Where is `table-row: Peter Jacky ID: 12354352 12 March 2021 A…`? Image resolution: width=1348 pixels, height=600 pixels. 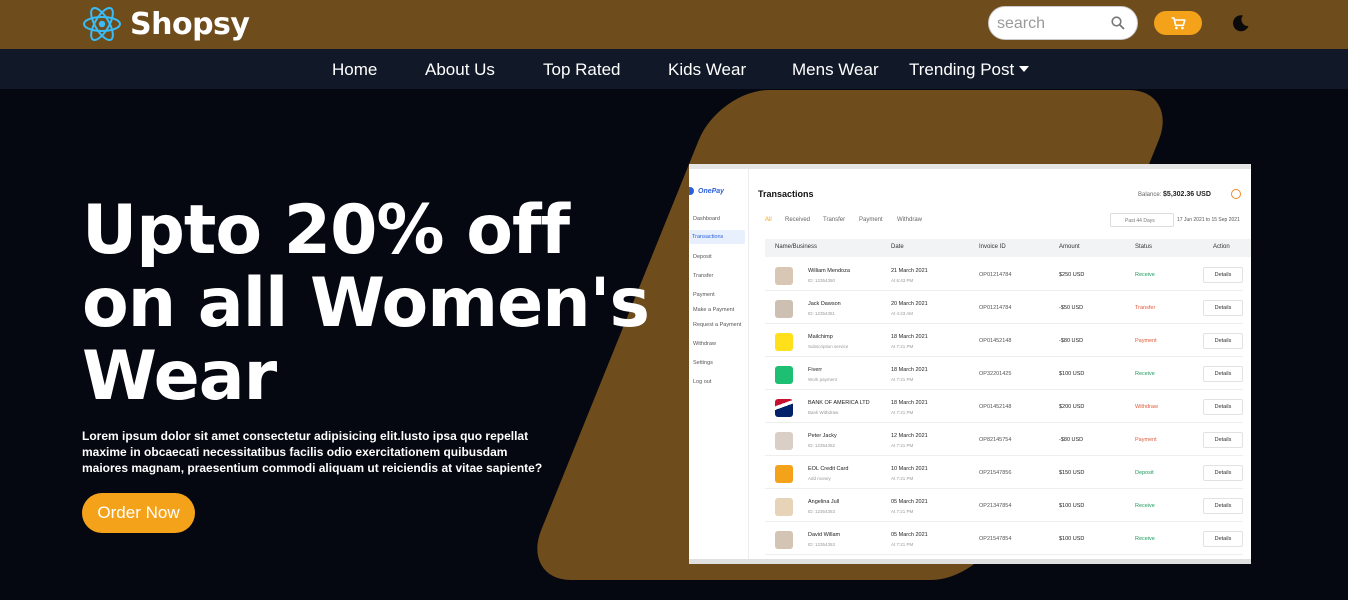 table-row: Peter Jacky ID: 12354352 12 March 2021 A… is located at coordinates (1004, 440).